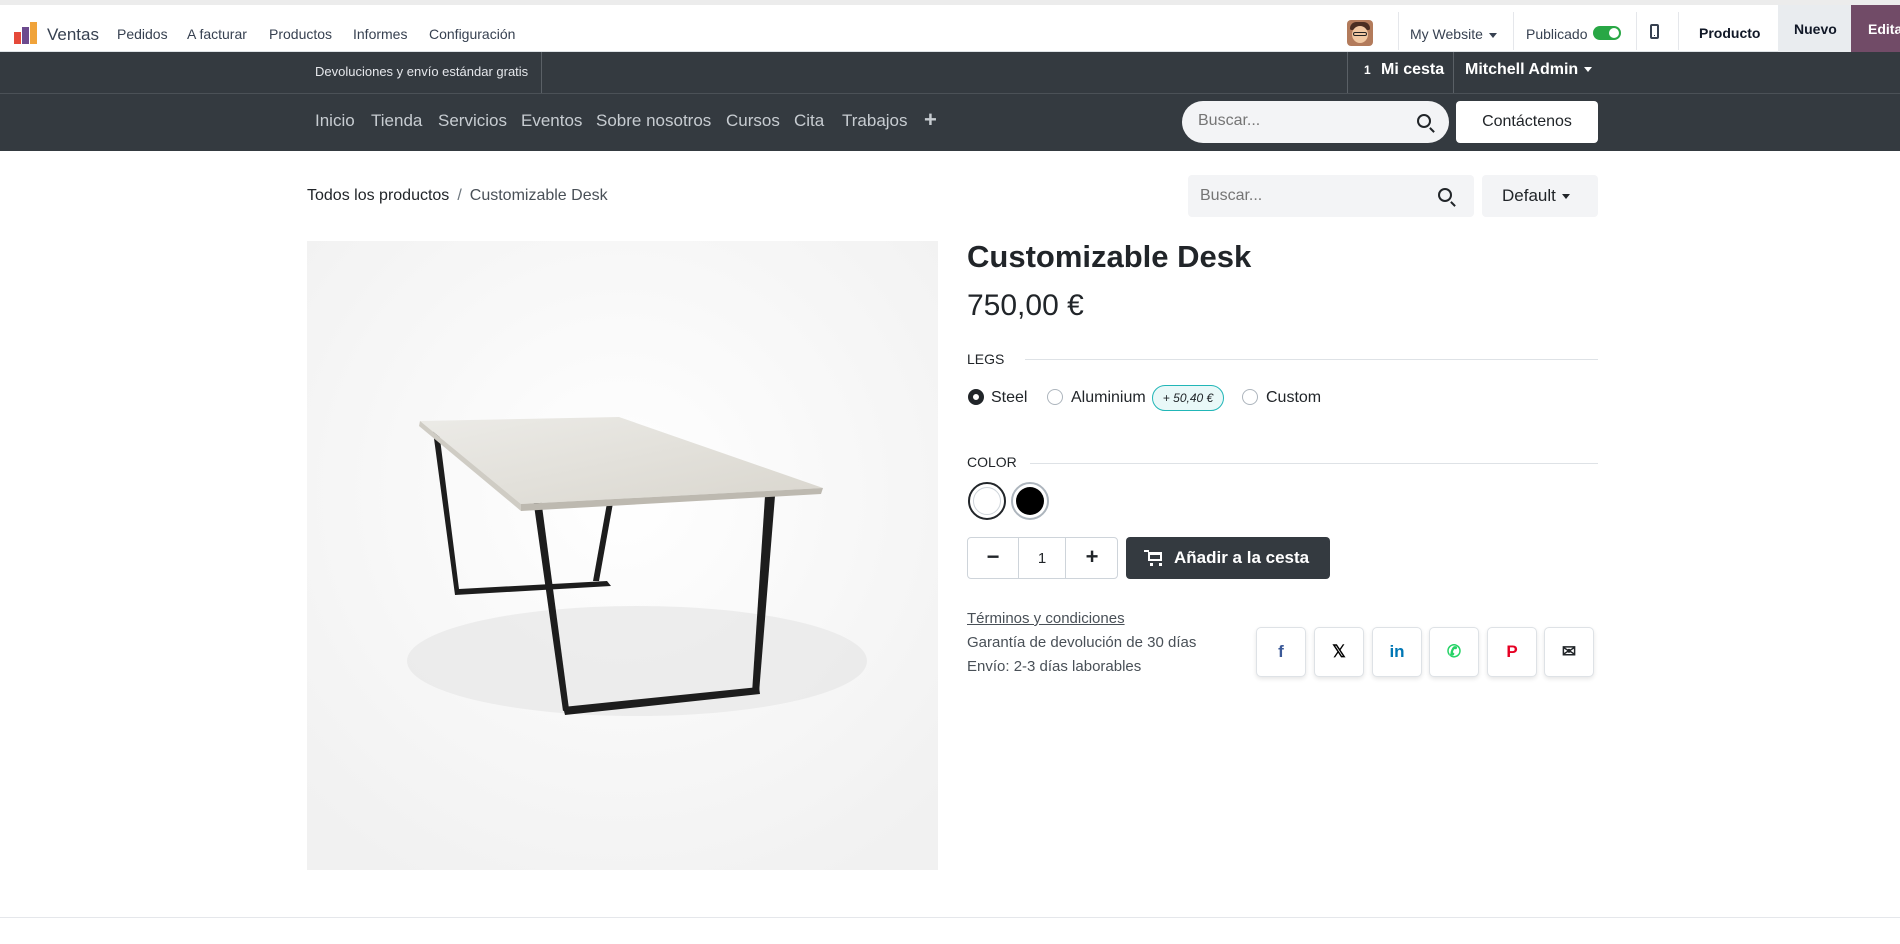 The width and height of the screenshot is (1900, 944). I want to click on header-search, so click(1315, 122).